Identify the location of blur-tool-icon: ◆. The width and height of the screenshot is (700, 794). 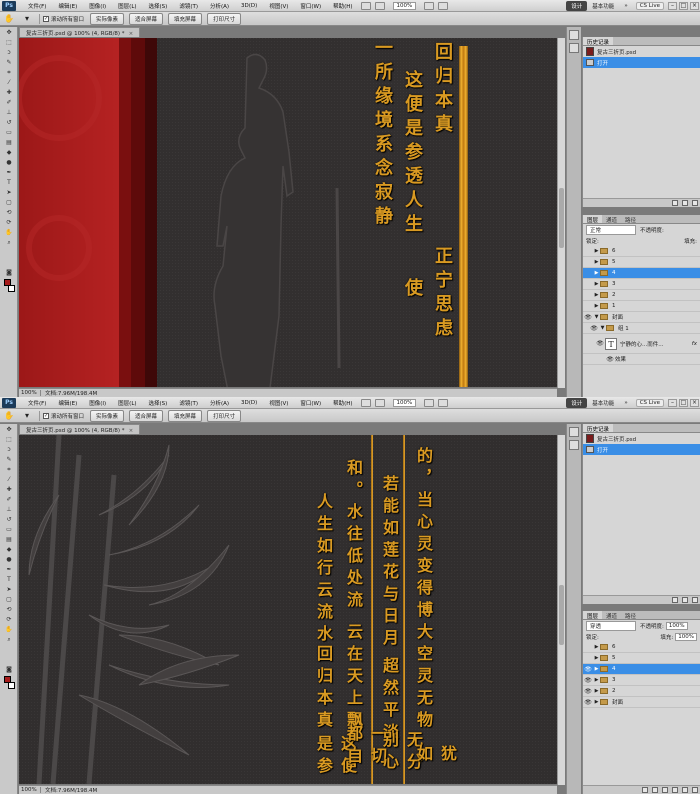
(9, 153).